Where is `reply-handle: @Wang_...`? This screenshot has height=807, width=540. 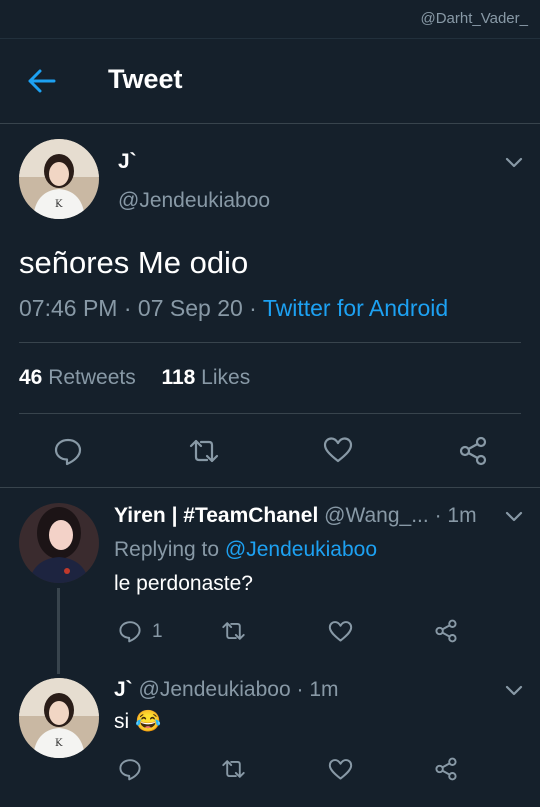
reply-handle: @Wang_... is located at coordinates (376, 515).